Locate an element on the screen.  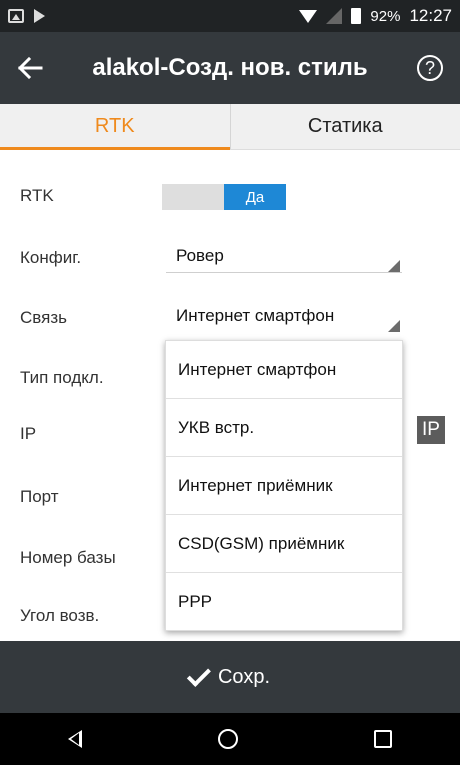
help-button: ? is located at coordinates (430, 68).